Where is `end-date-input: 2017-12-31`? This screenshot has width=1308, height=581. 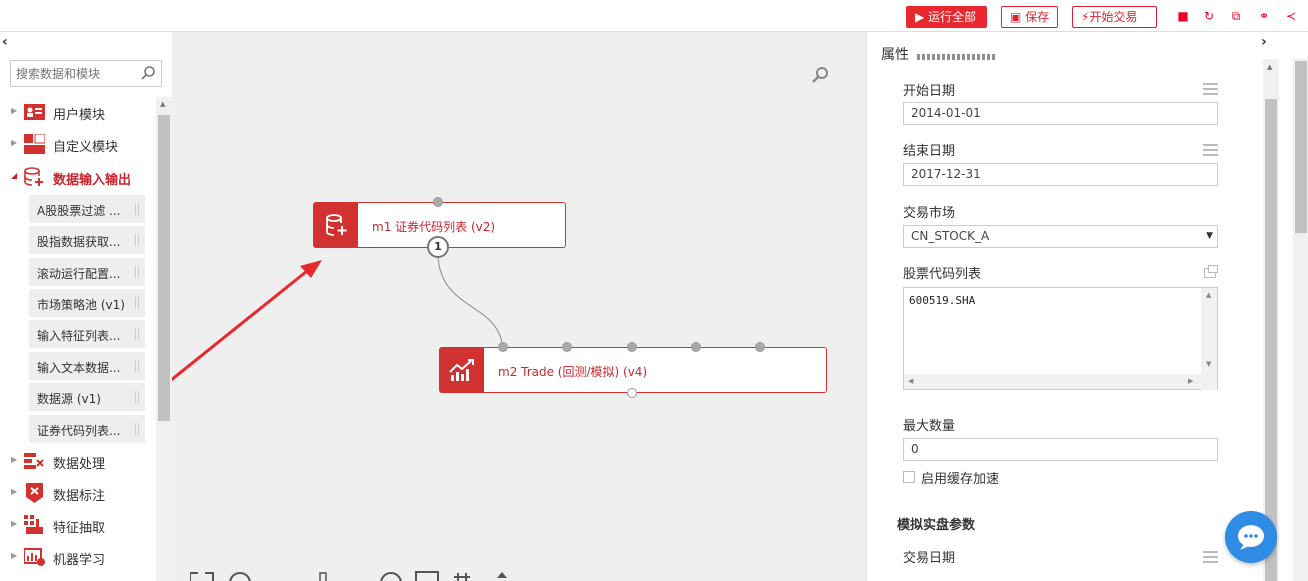
end-date-input: 2017-12-31 is located at coordinates (1060, 174).